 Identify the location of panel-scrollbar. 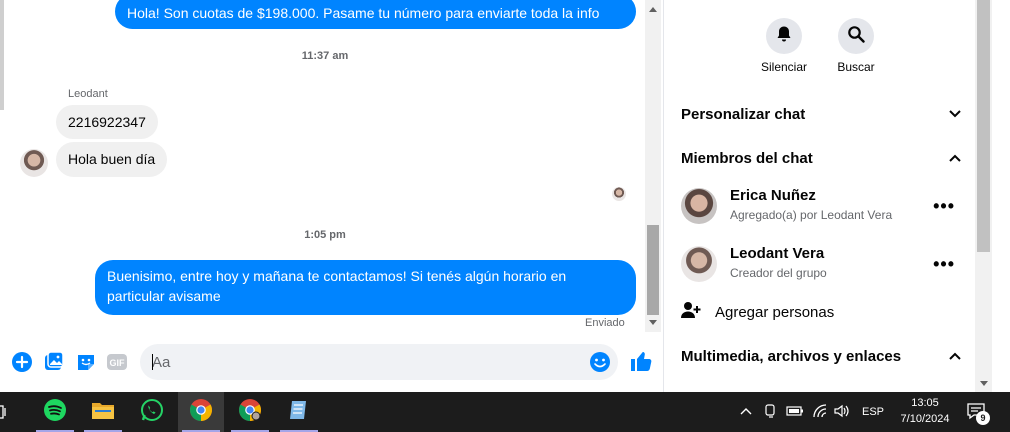
(983, 196).